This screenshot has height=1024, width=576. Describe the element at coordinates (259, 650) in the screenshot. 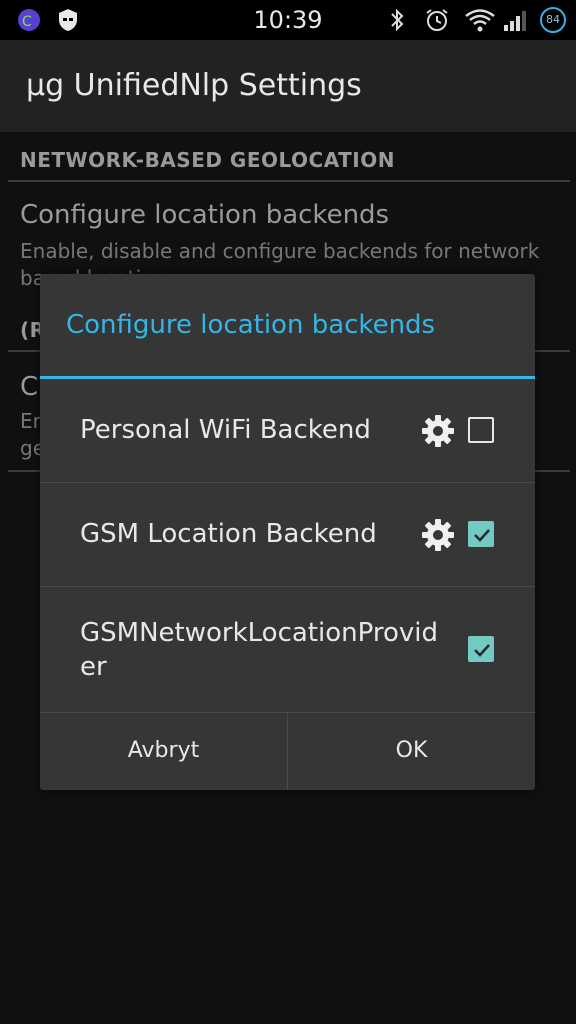

I see `backend-label: GSMNetworkLocationProvider` at that location.